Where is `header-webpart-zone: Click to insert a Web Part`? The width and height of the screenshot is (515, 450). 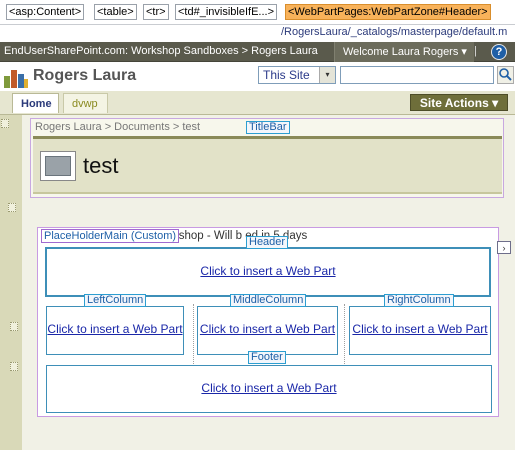 header-webpart-zone: Click to insert a Web Part is located at coordinates (268, 272).